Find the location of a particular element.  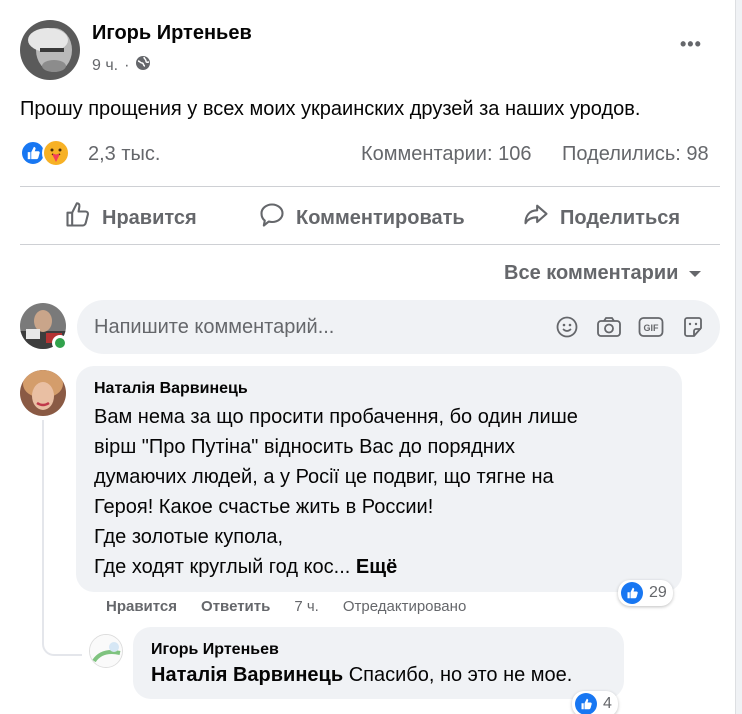

like-button: Нравится is located at coordinates (130, 218).